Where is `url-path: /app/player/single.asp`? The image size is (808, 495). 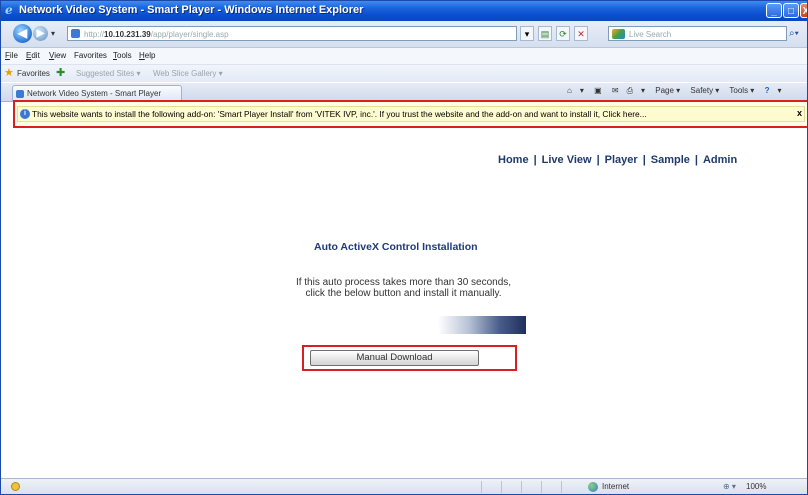
url-path: /app/player/single.asp is located at coordinates (189, 34).